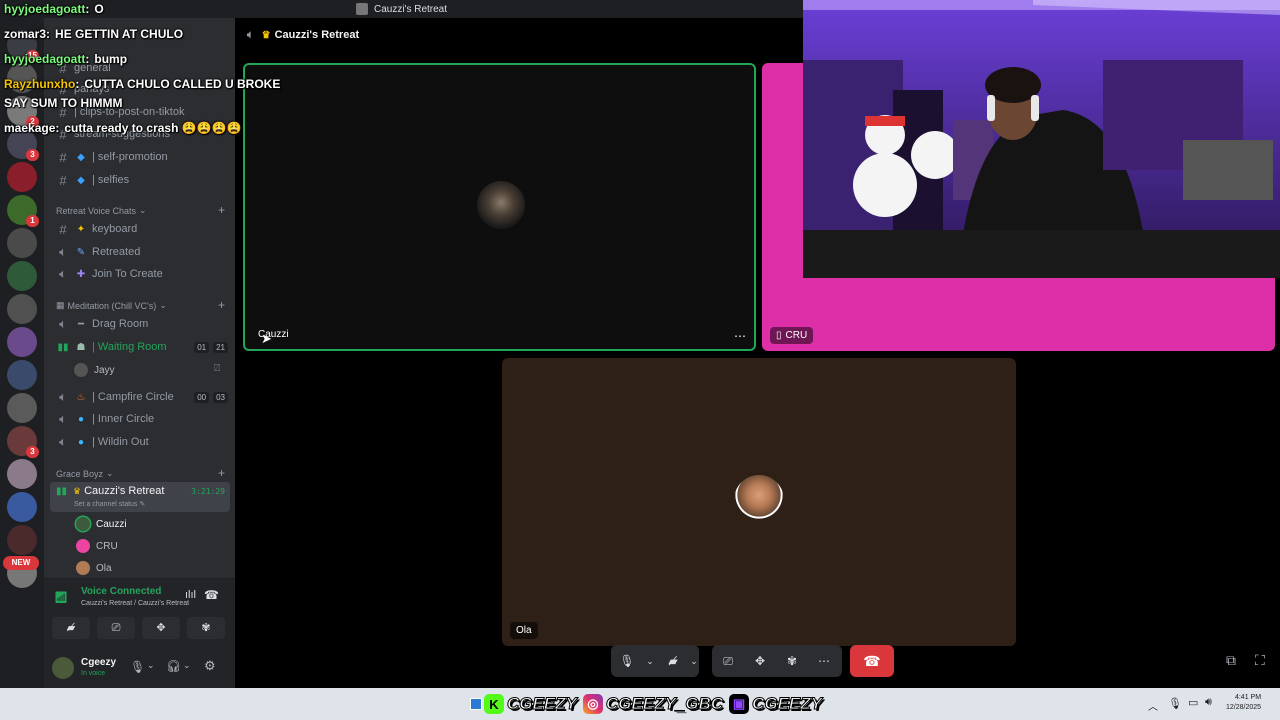  I want to click on channel-join-to-create: 🔈︎ ✚ Join To Create, so click(142, 274).